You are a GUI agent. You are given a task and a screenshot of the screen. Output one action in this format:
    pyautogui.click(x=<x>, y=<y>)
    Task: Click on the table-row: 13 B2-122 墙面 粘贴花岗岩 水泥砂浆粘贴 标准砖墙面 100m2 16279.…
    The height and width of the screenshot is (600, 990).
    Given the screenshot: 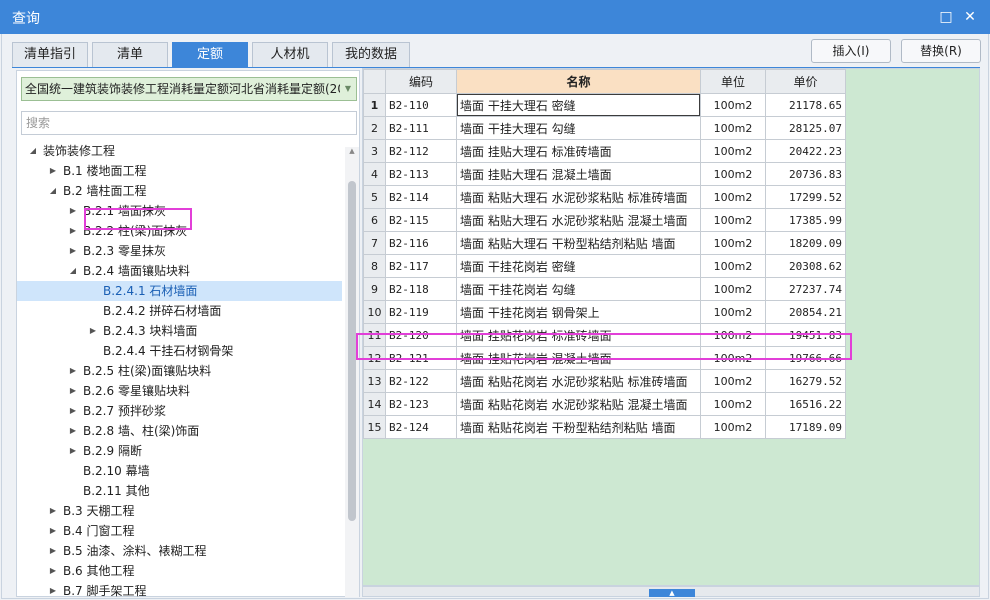 What is the action you would take?
    pyautogui.click(x=604, y=381)
    